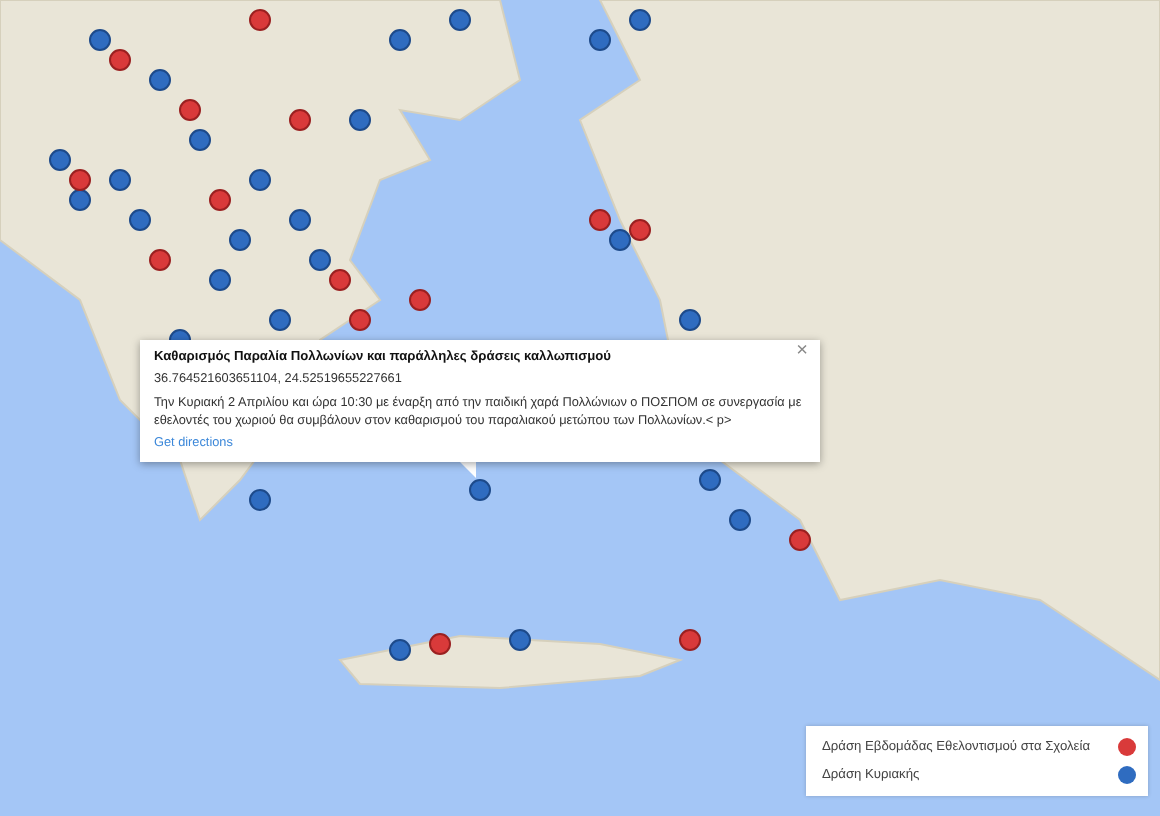 The width and height of the screenshot is (1160, 816). What do you see at coordinates (802, 352) in the screenshot?
I see `close-button: ×` at bounding box center [802, 352].